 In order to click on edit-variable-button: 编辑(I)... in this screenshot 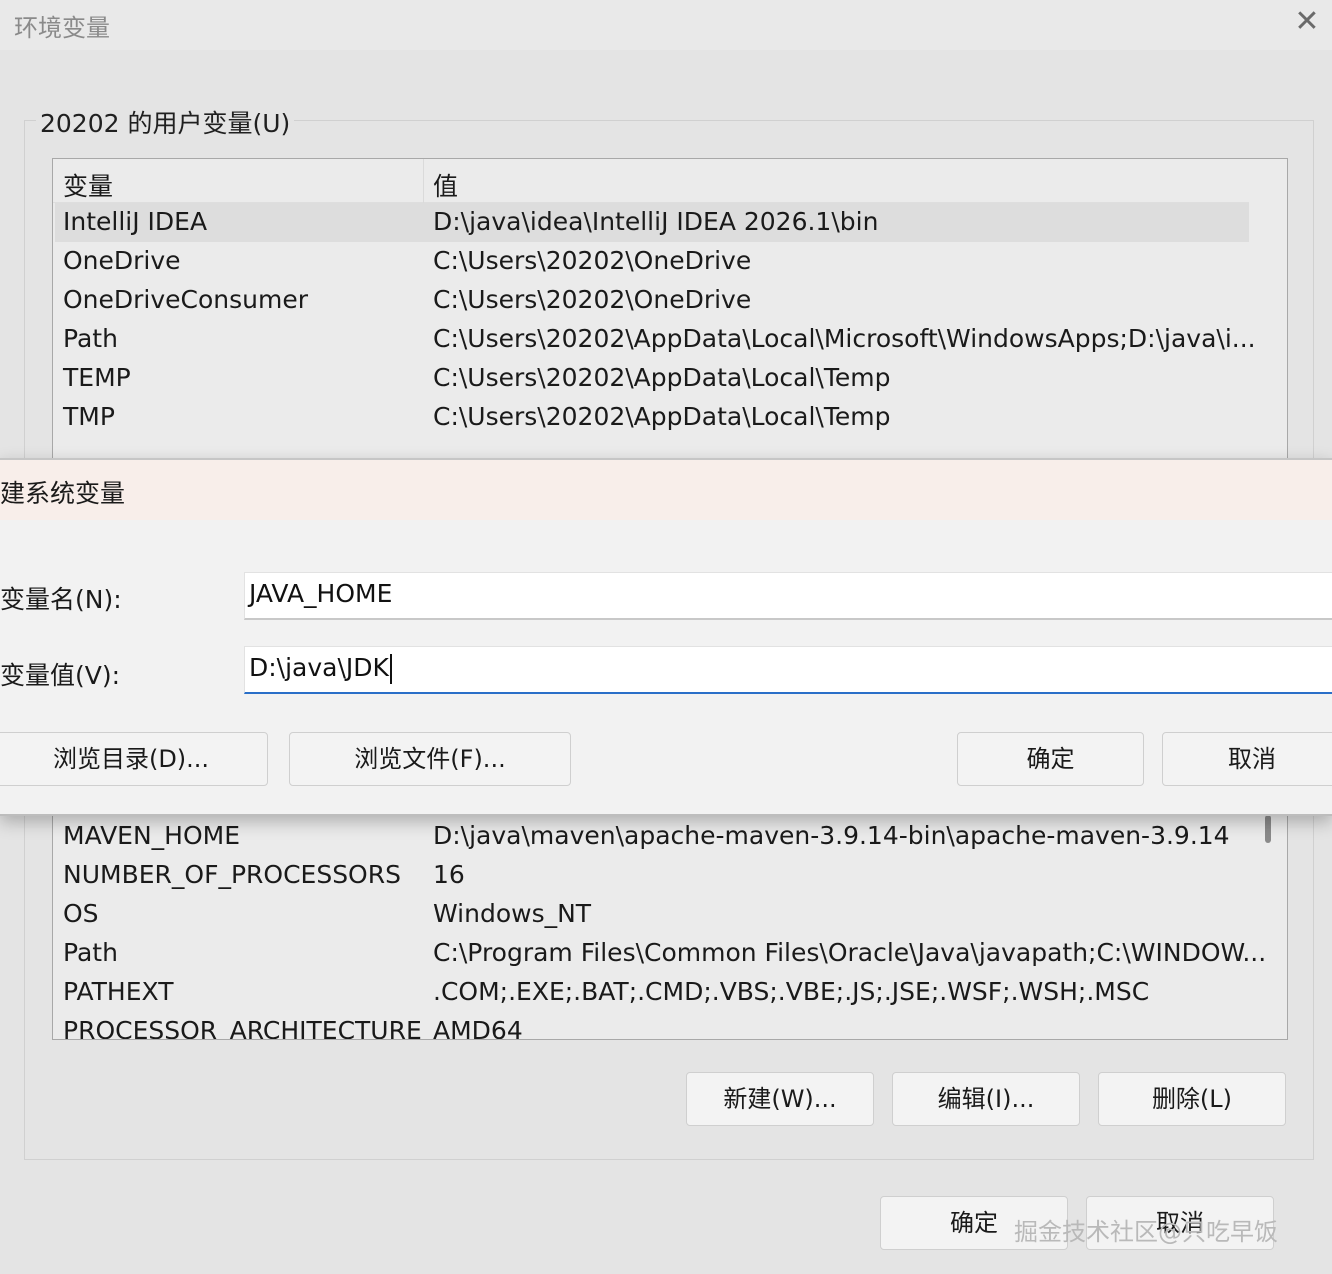, I will do `click(986, 1099)`.